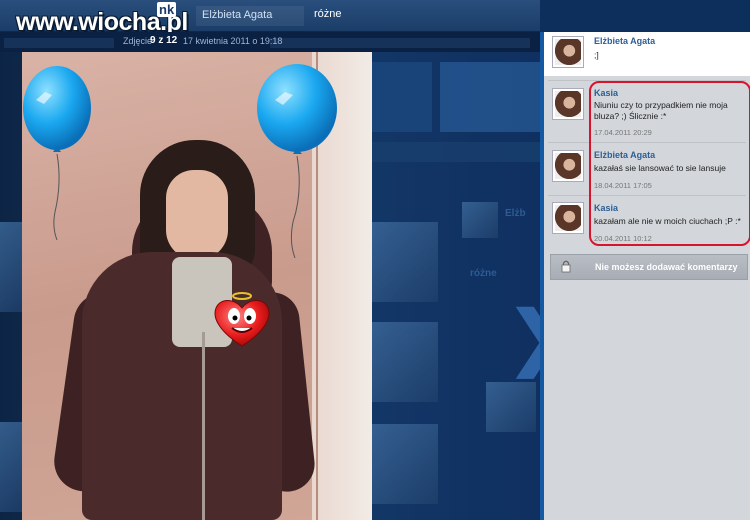  What do you see at coordinates (647, 54) in the screenshot?
I see `comment-item: Elżbieta Agata ;]` at bounding box center [647, 54].